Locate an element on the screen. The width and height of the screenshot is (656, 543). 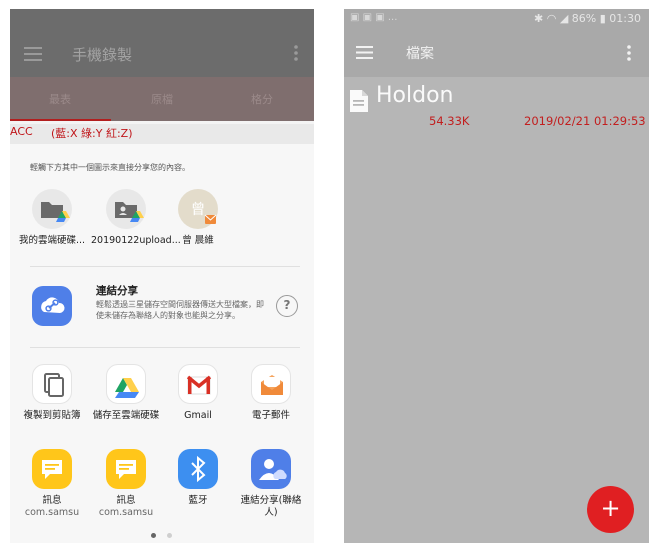
app-label: 藍牙 is located at coordinates (198, 500).